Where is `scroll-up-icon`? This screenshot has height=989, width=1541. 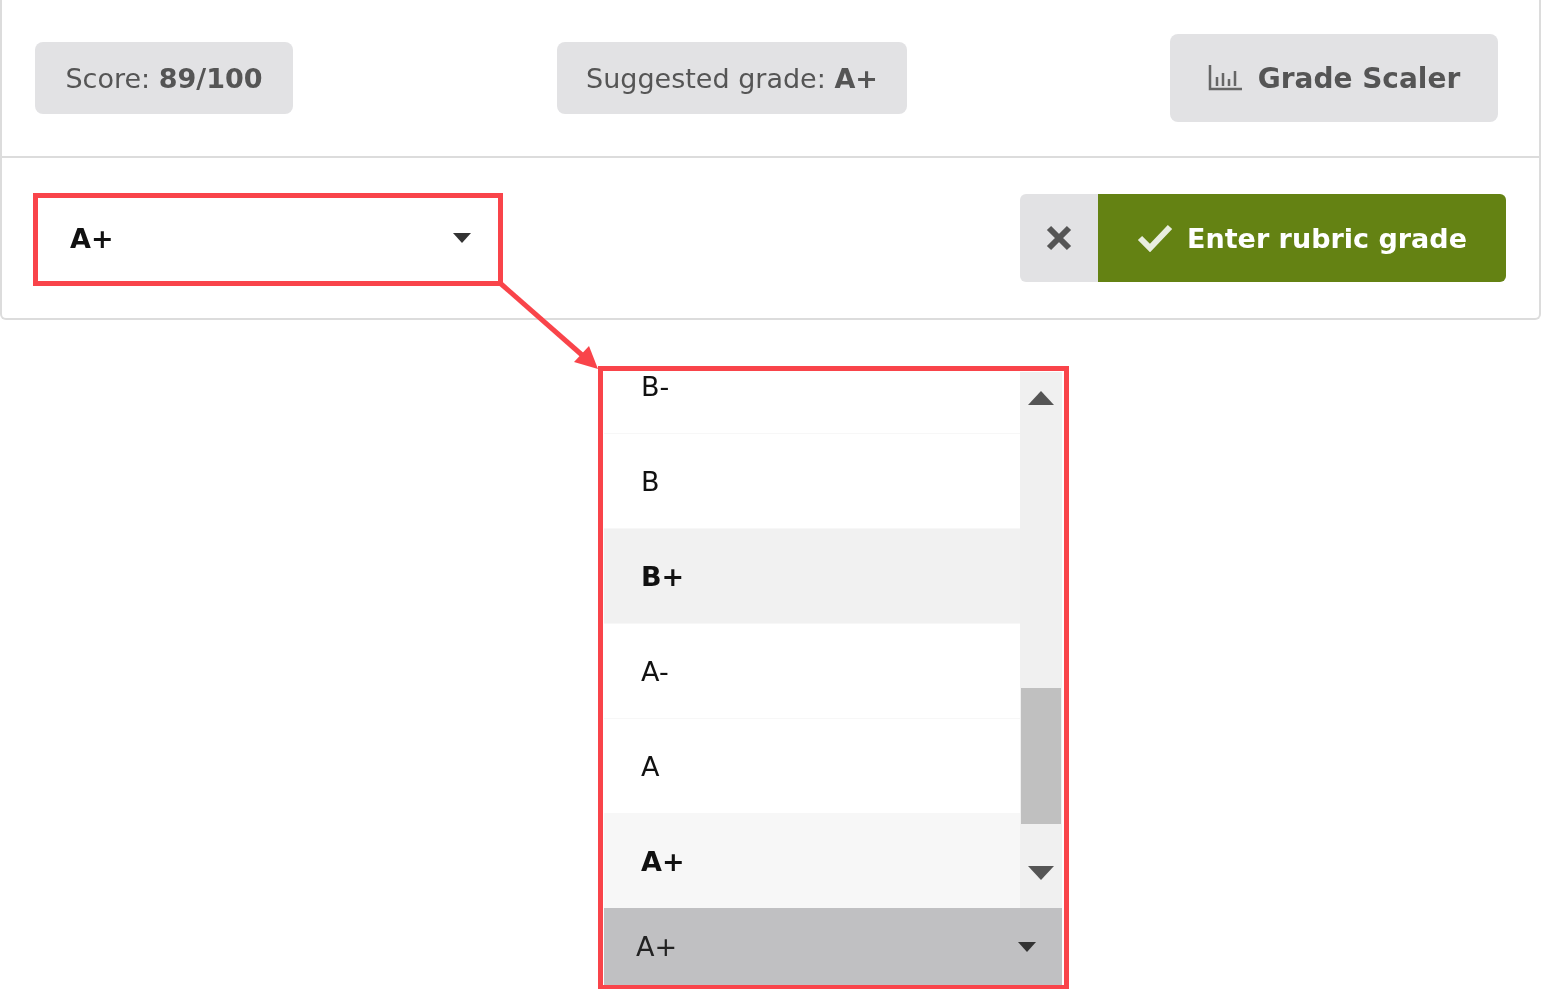
scroll-up-icon is located at coordinates (1041, 398).